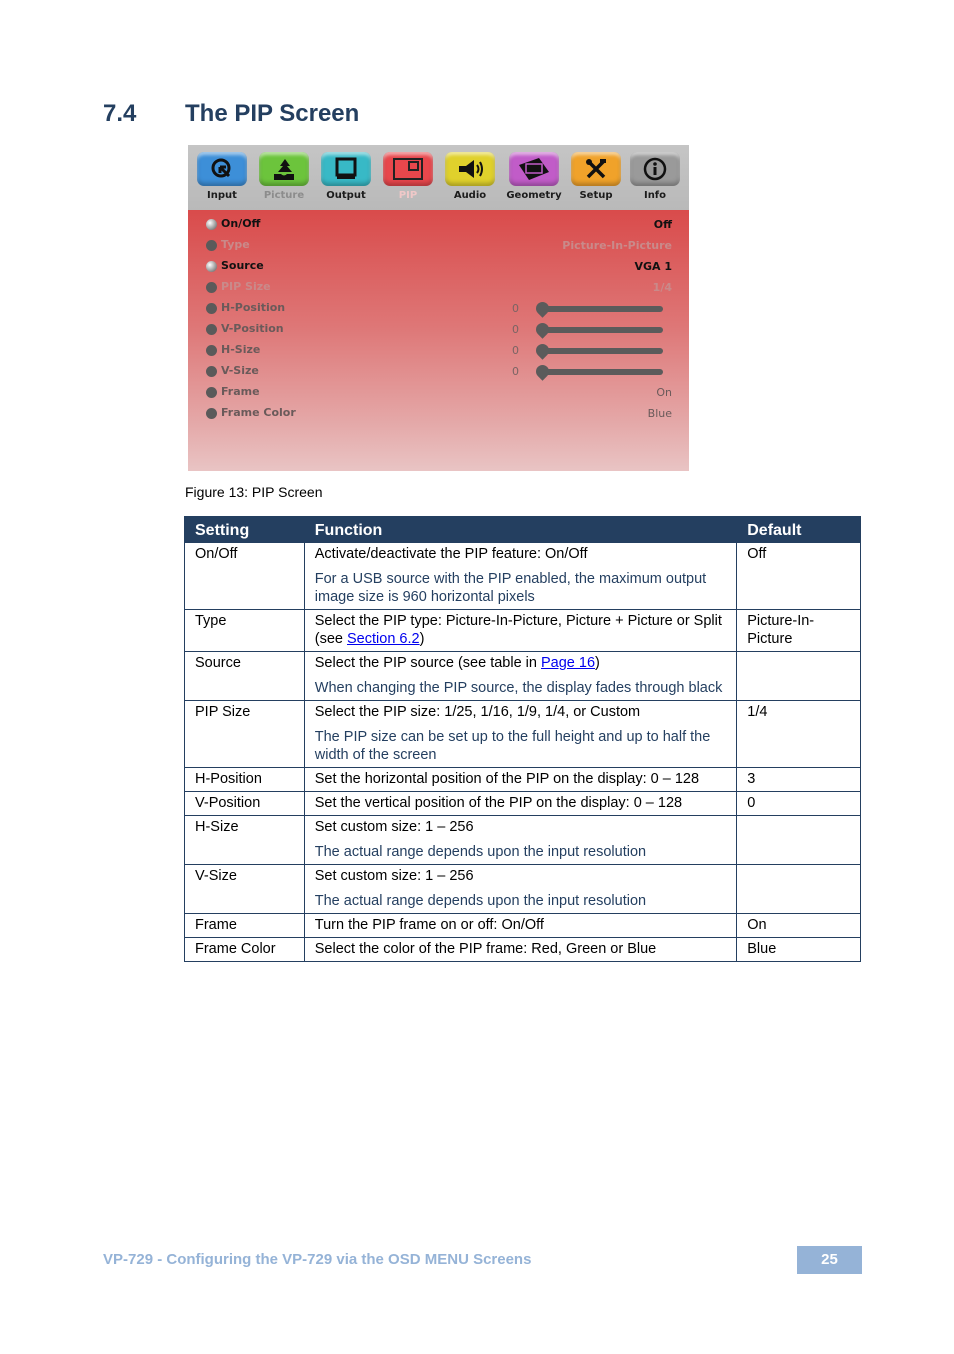 The image size is (954, 1354). I want to click on function-text: Set custom size: 1 – 256, so click(394, 827).